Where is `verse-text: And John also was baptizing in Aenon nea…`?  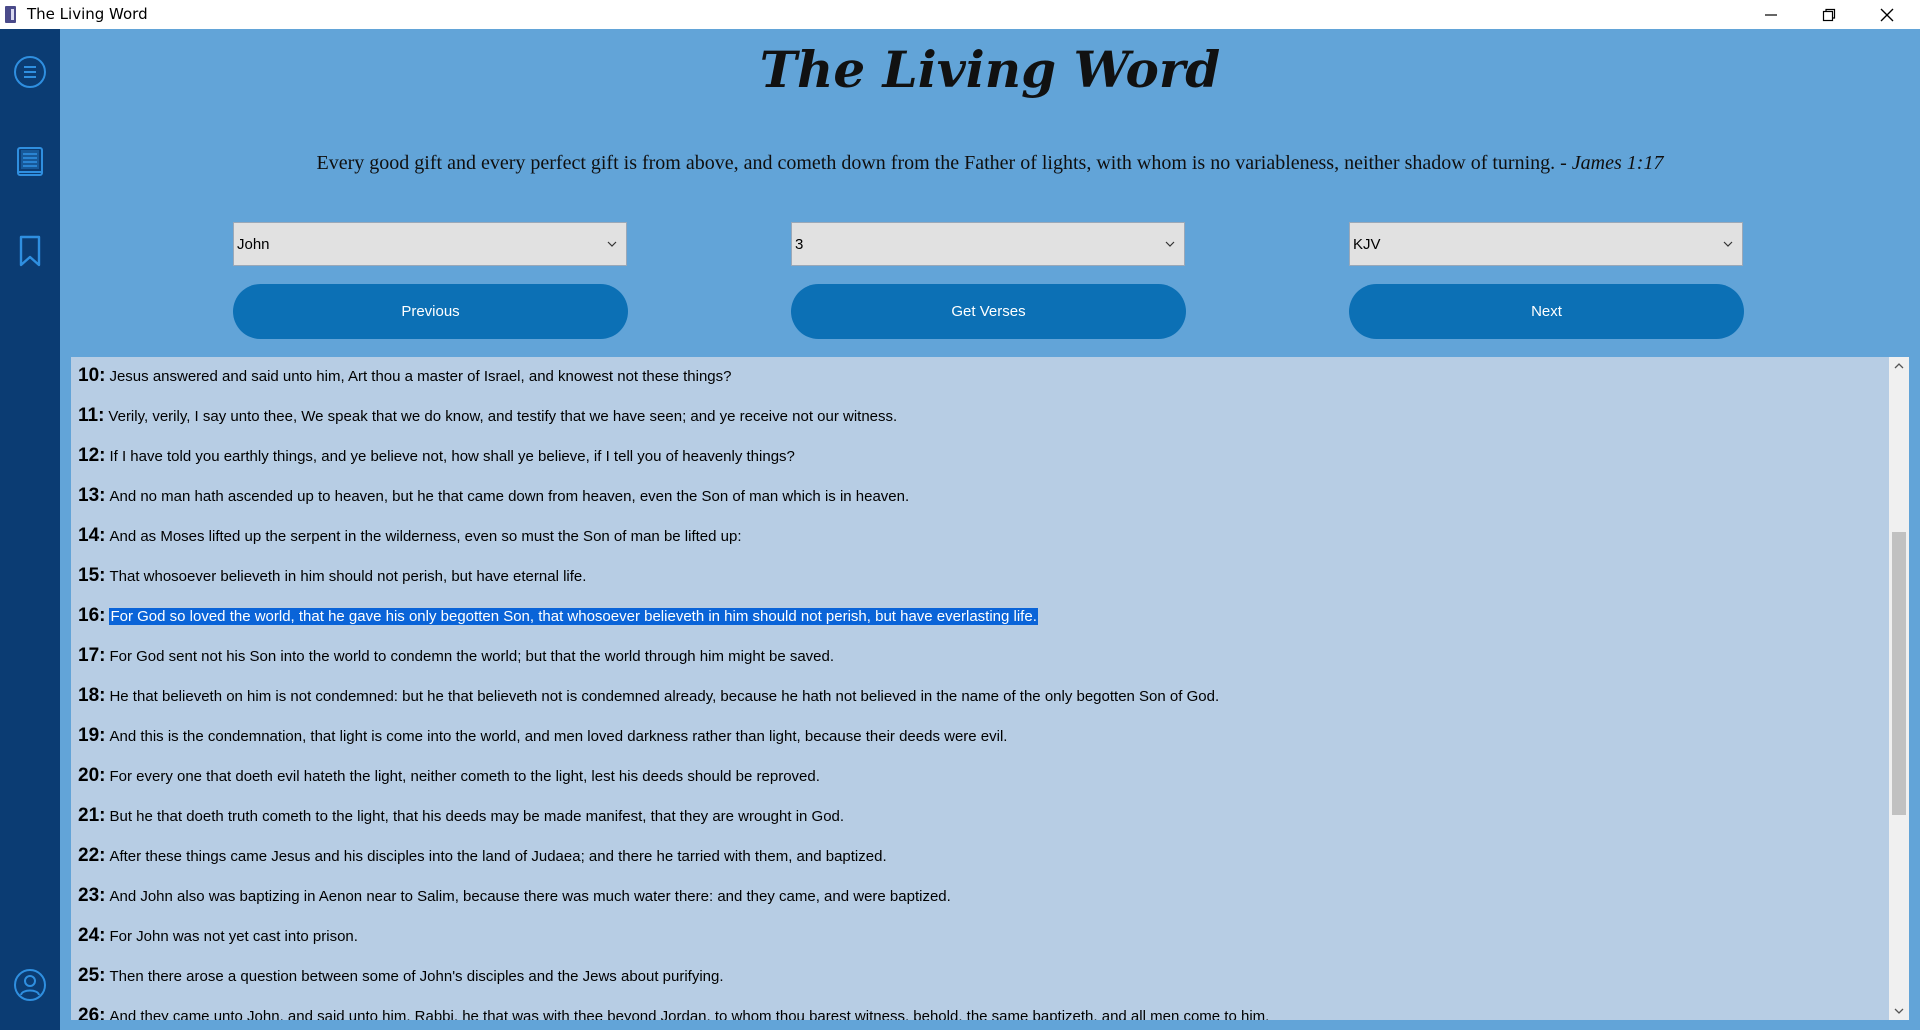 verse-text: And John also was baptizing in Aenon nea… is located at coordinates (530, 896).